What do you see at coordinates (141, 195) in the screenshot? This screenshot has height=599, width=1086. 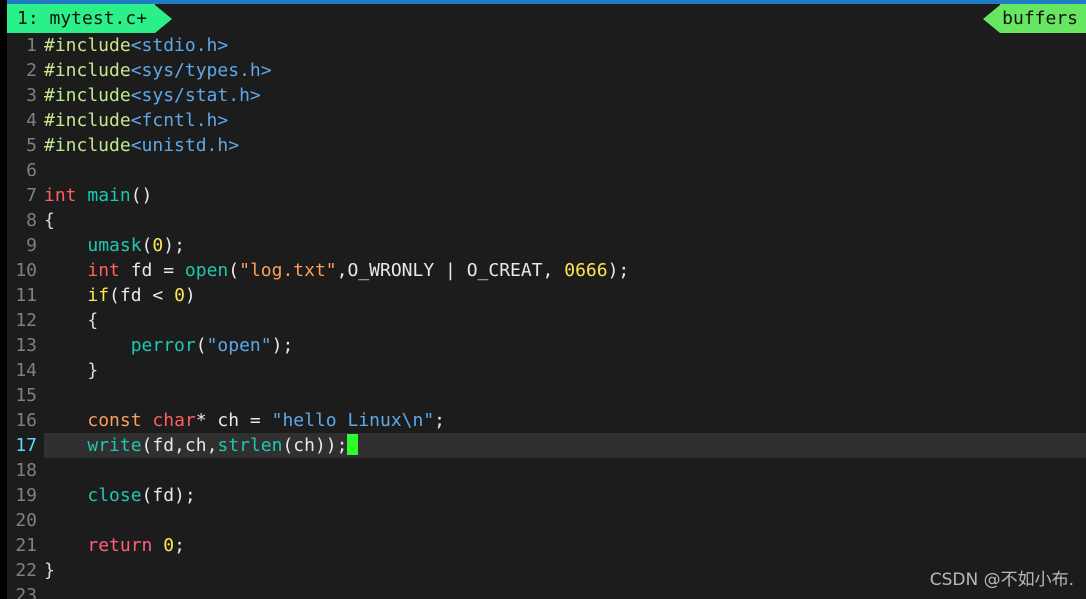 I see `code-token: ()` at bounding box center [141, 195].